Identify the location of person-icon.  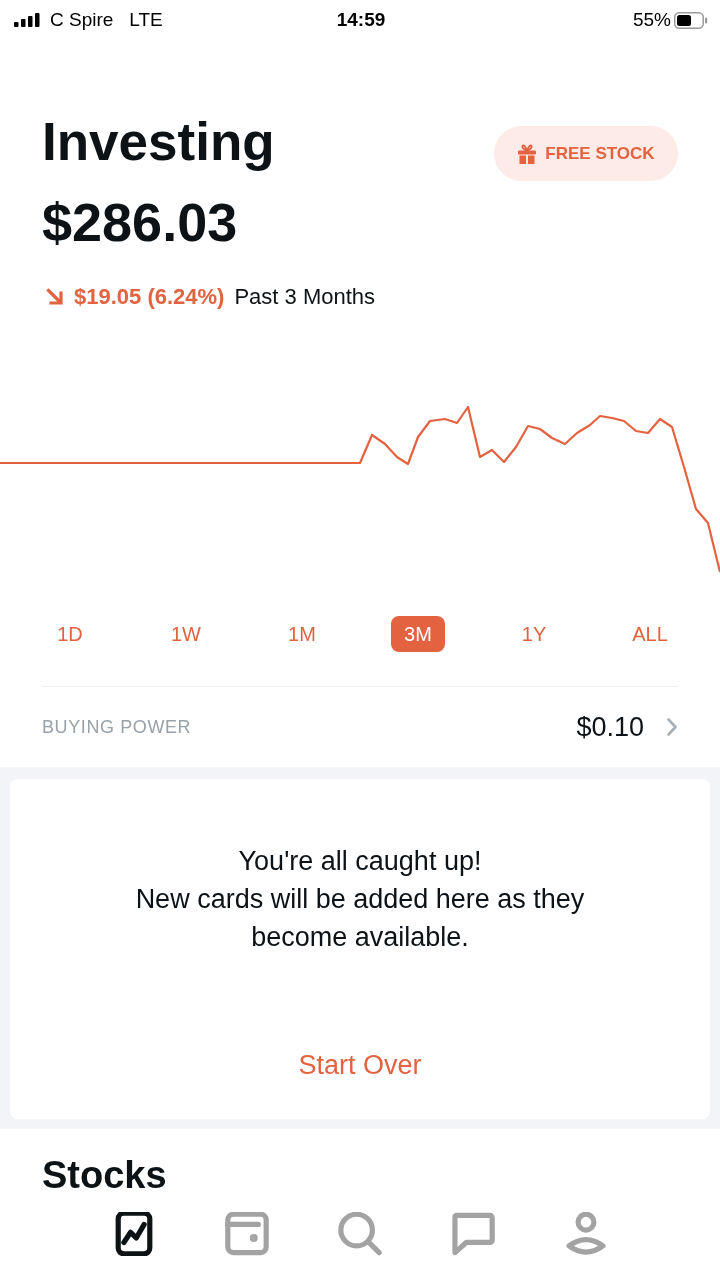
(586, 1234).